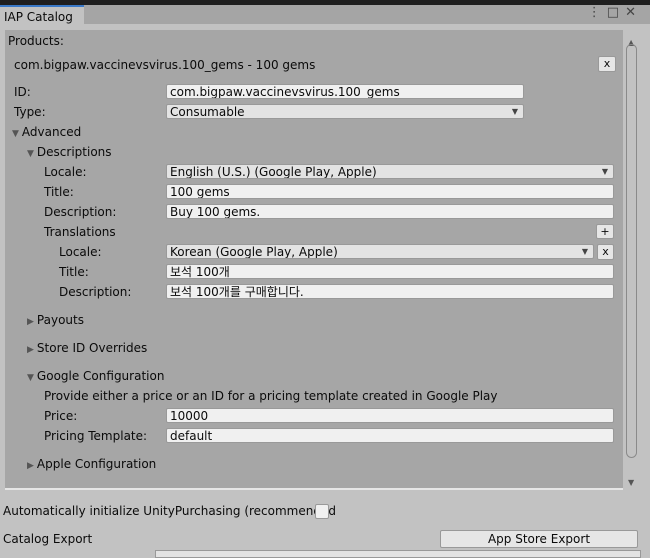 The height and width of the screenshot is (558, 650). What do you see at coordinates (95, 292) in the screenshot?
I see `translation-description-label: Description:` at bounding box center [95, 292].